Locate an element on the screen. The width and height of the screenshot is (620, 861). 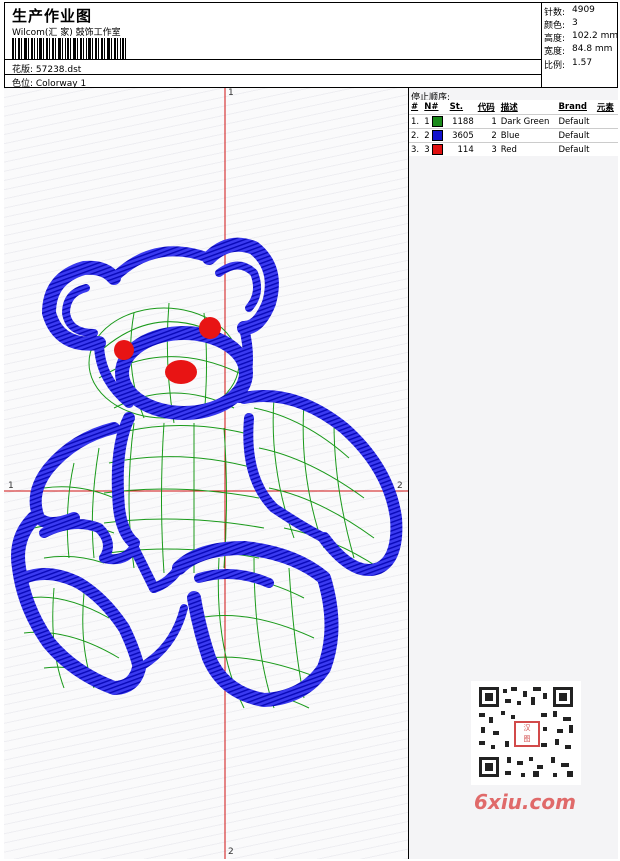
row-needle: 2 is located at coordinates (435, 135).